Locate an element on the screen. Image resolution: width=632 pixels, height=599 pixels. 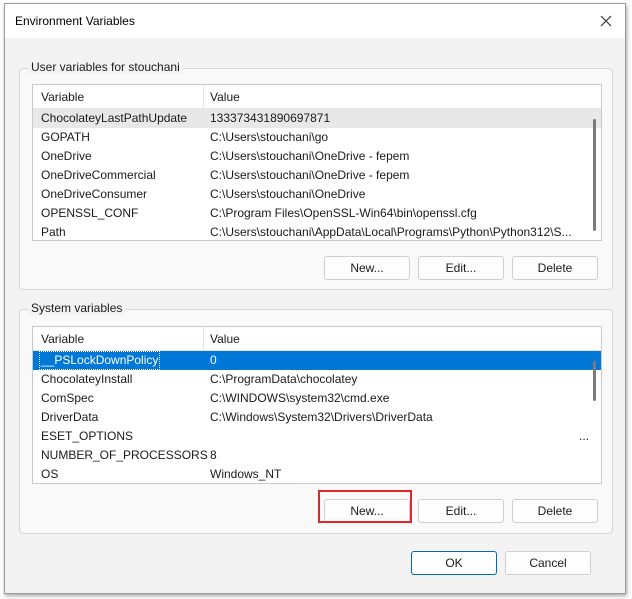
variable-name: NUMBER_OF_PROCESSORS is located at coordinates (124, 455).